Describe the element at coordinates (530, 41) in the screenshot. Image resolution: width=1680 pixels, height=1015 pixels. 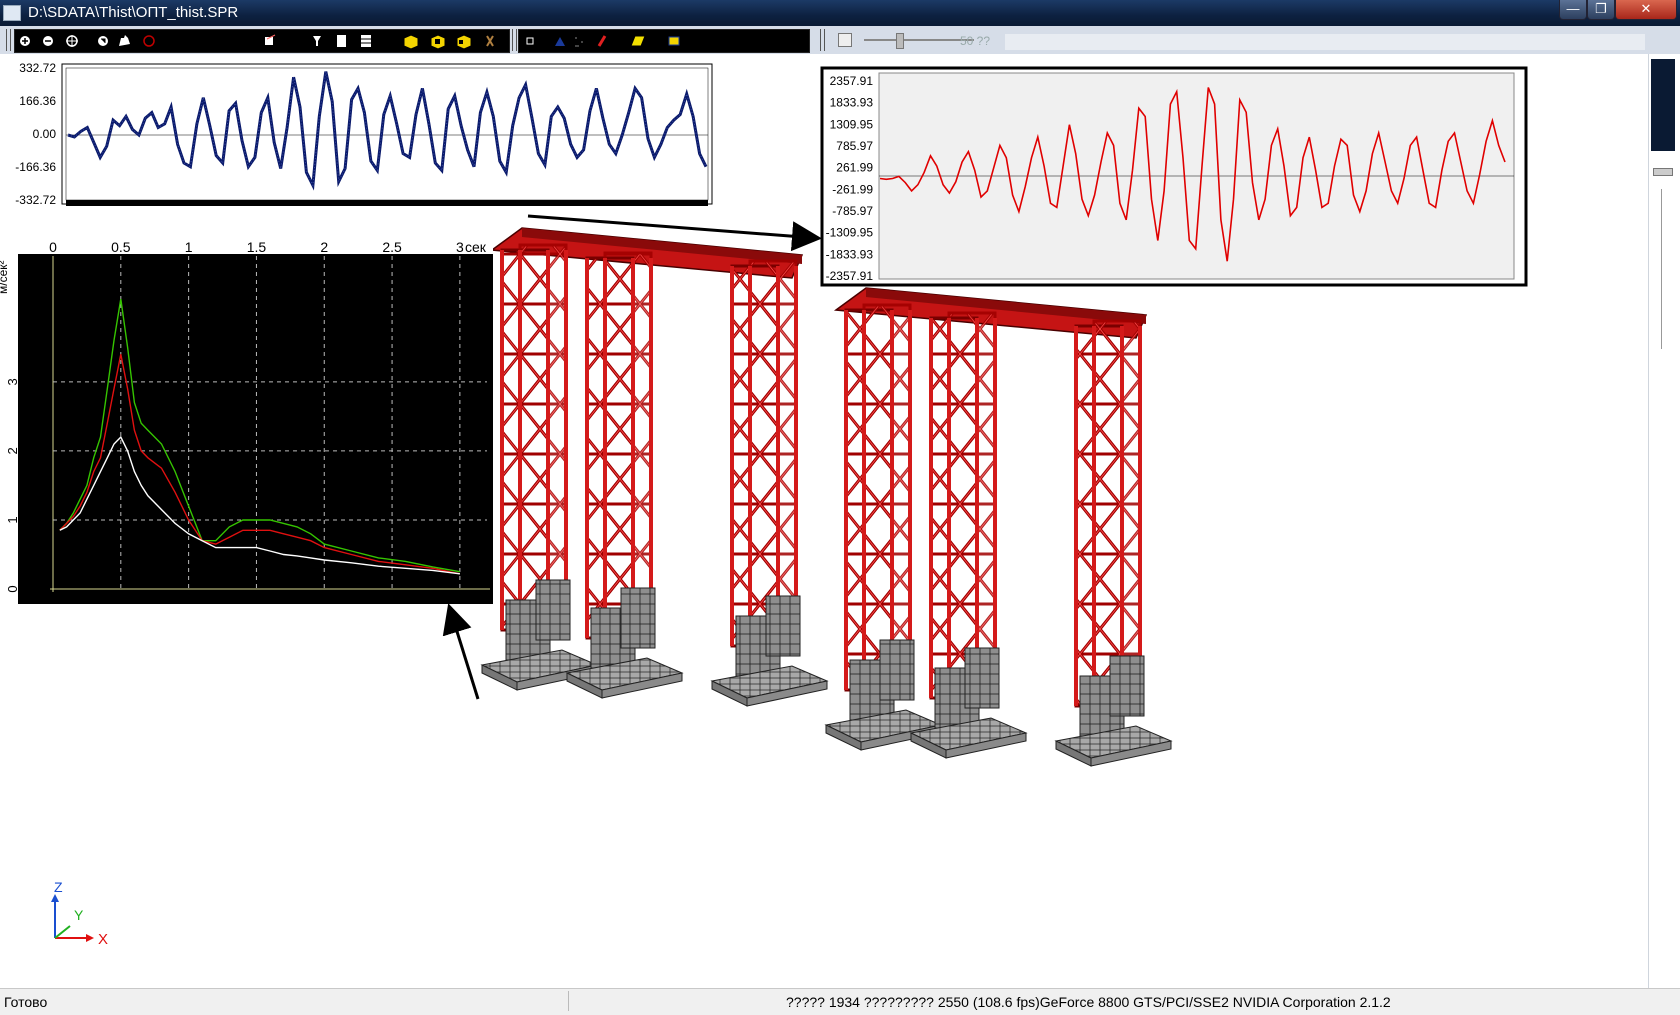
I see `node-icon` at that location.